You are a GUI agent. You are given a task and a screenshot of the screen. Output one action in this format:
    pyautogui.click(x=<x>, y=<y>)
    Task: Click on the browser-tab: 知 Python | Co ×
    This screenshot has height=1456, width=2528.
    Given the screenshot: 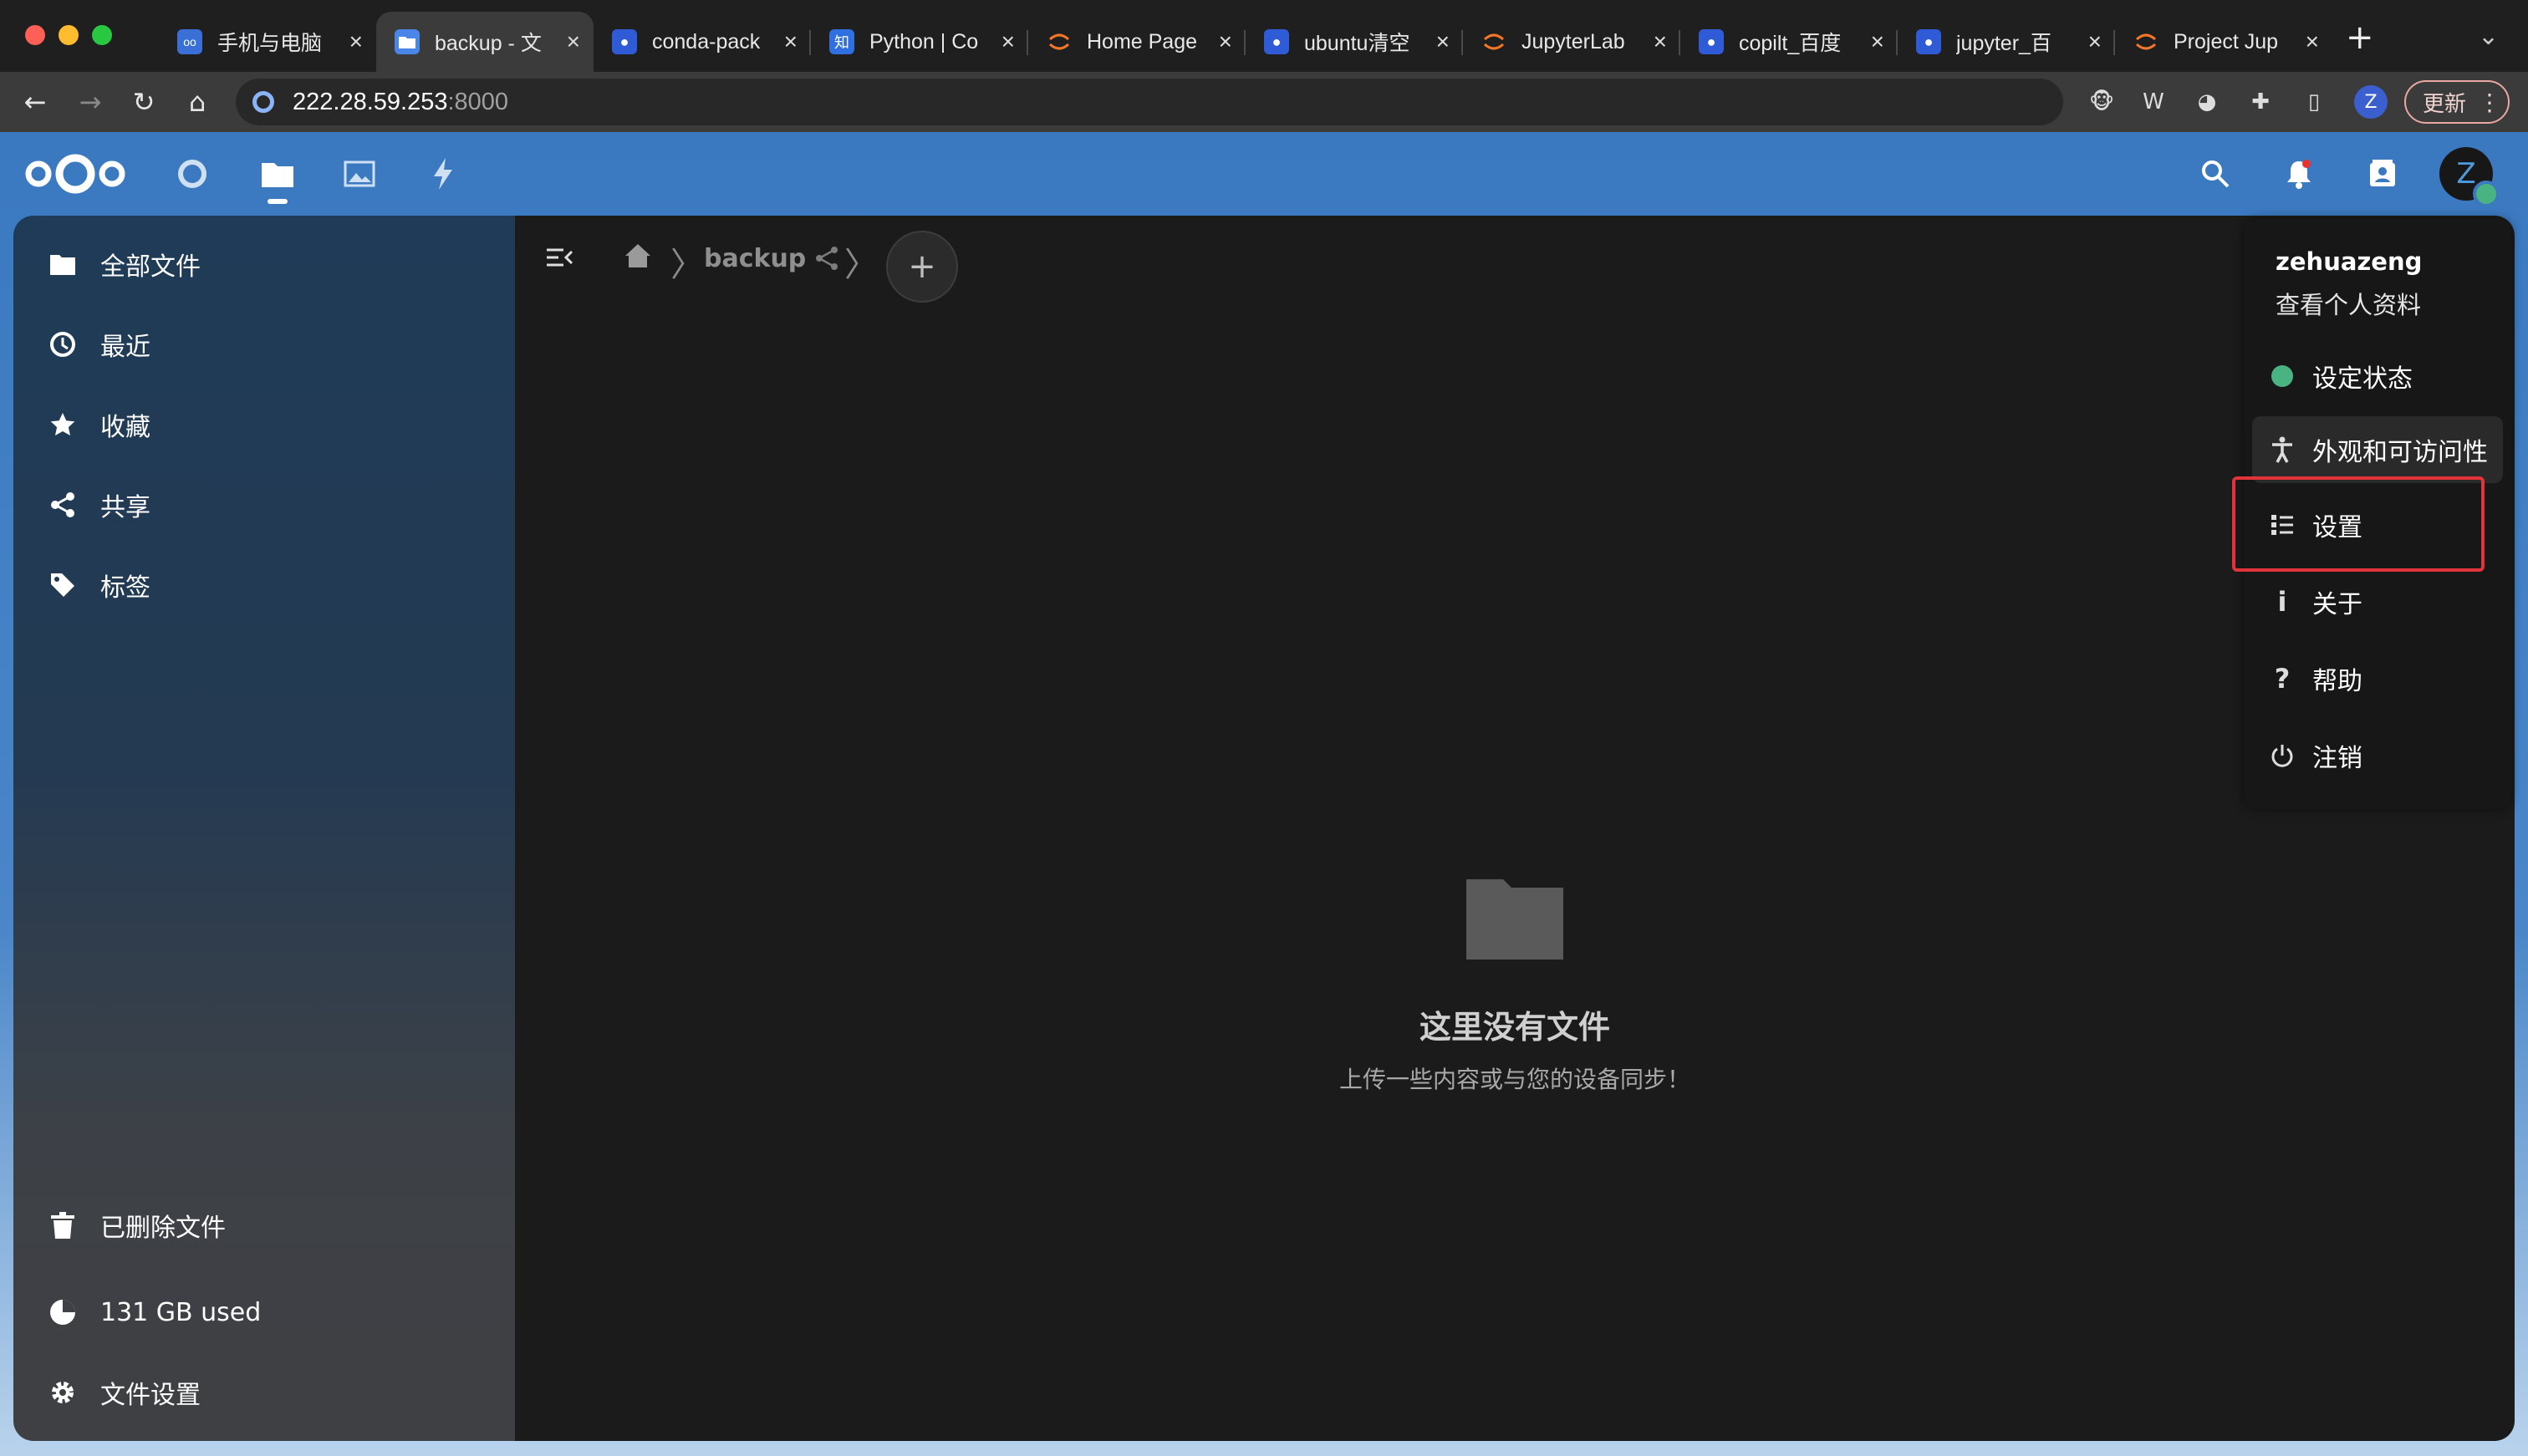 What is the action you would take?
    pyautogui.click(x=919, y=42)
    